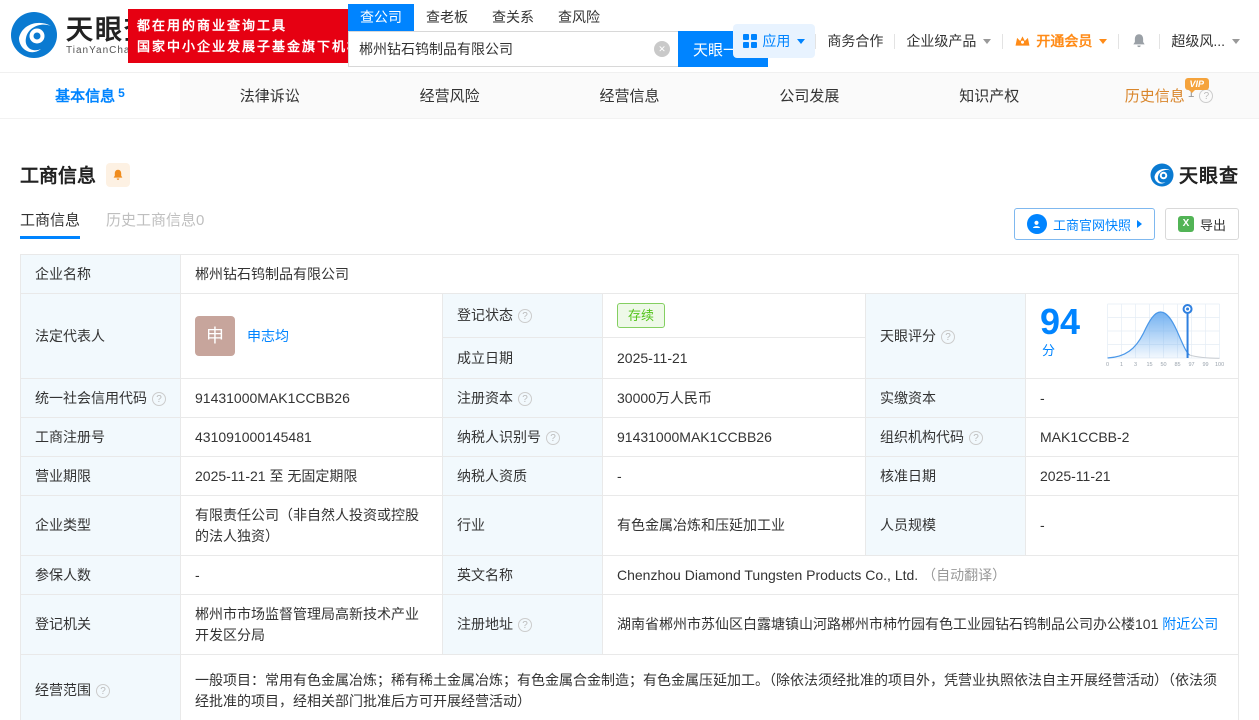 Image resolution: width=1259 pixels, height=720 pixels. Describe the element at coordinates (50, 224) in the screenshot. I see `subtab-business-info: 工商信息` at that location.